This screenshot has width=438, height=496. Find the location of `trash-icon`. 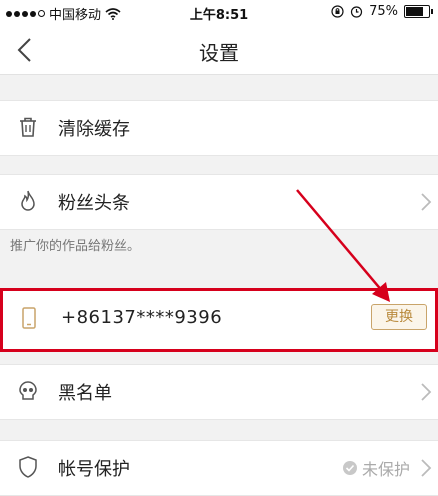

trash-icon is located at coordinates (28, 127).